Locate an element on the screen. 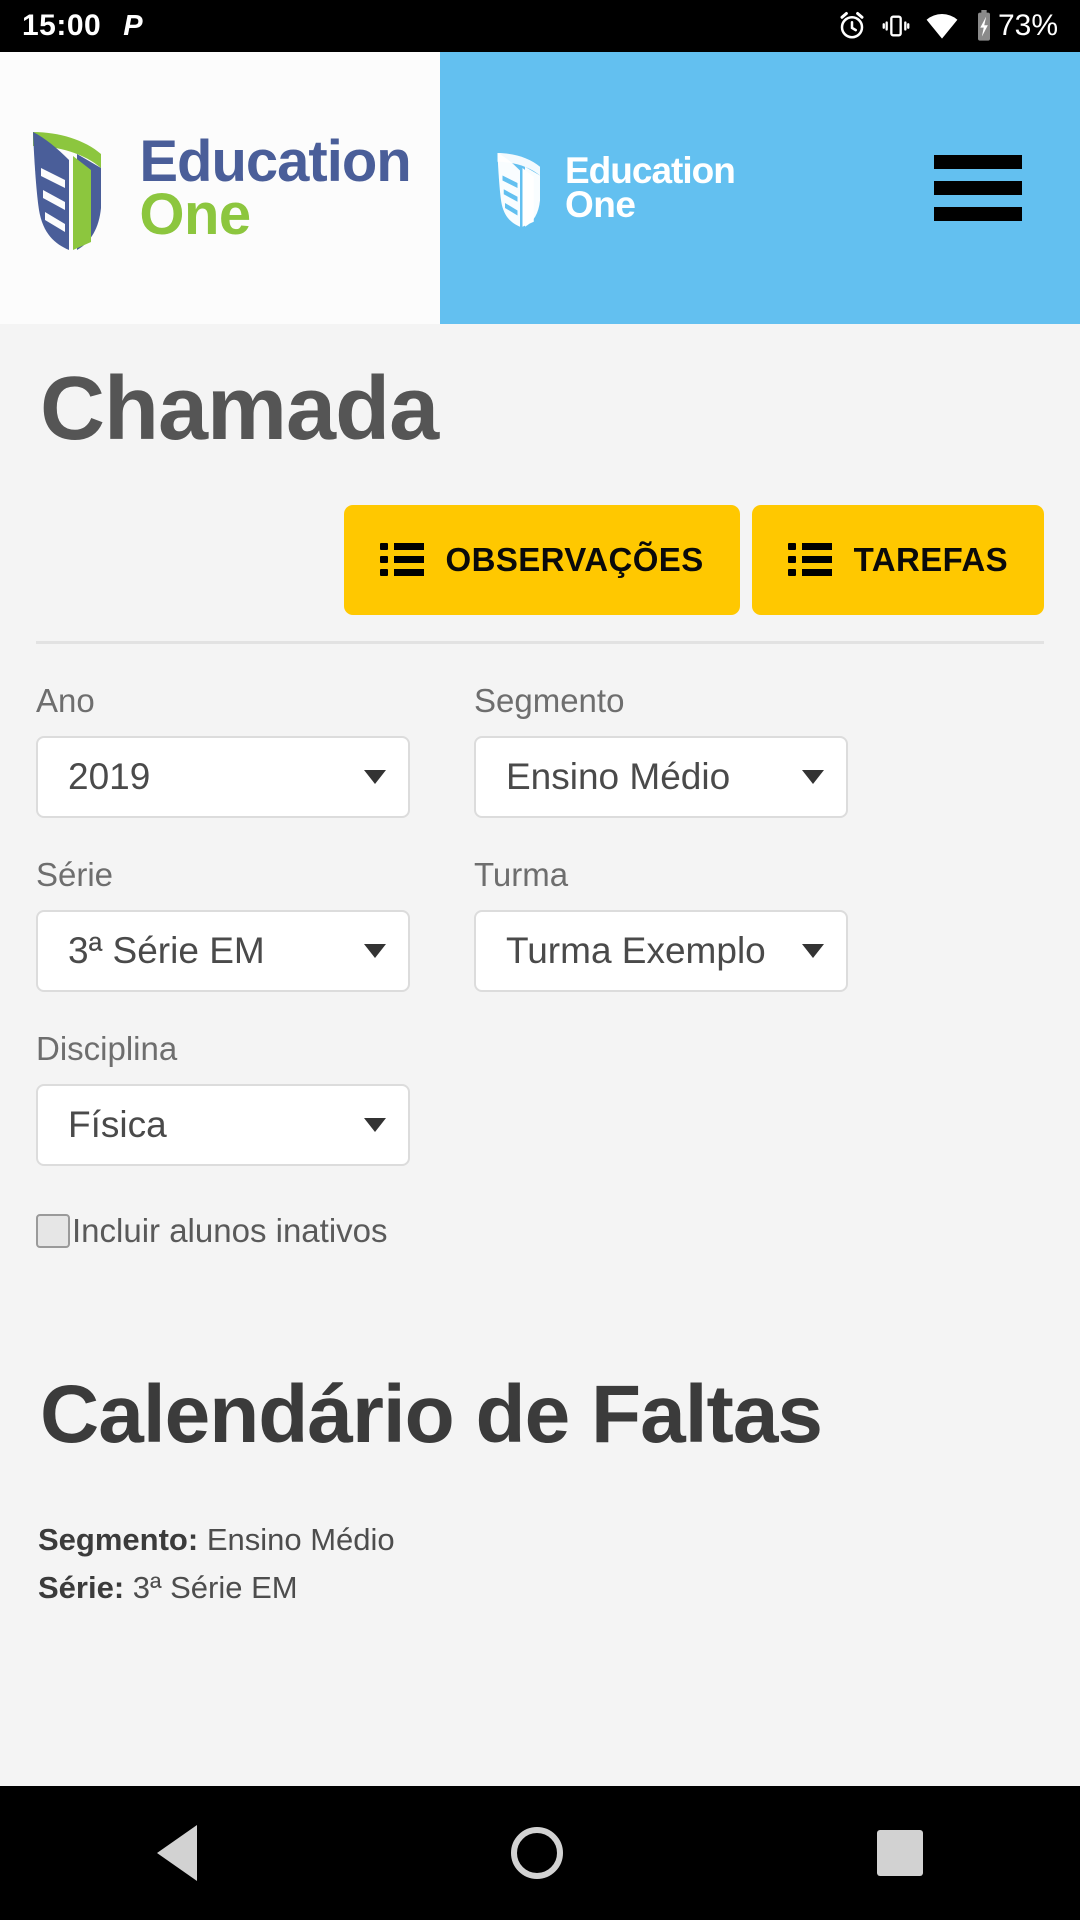  select-serie: 3ª Série EM is located at coordinates (223, 951).